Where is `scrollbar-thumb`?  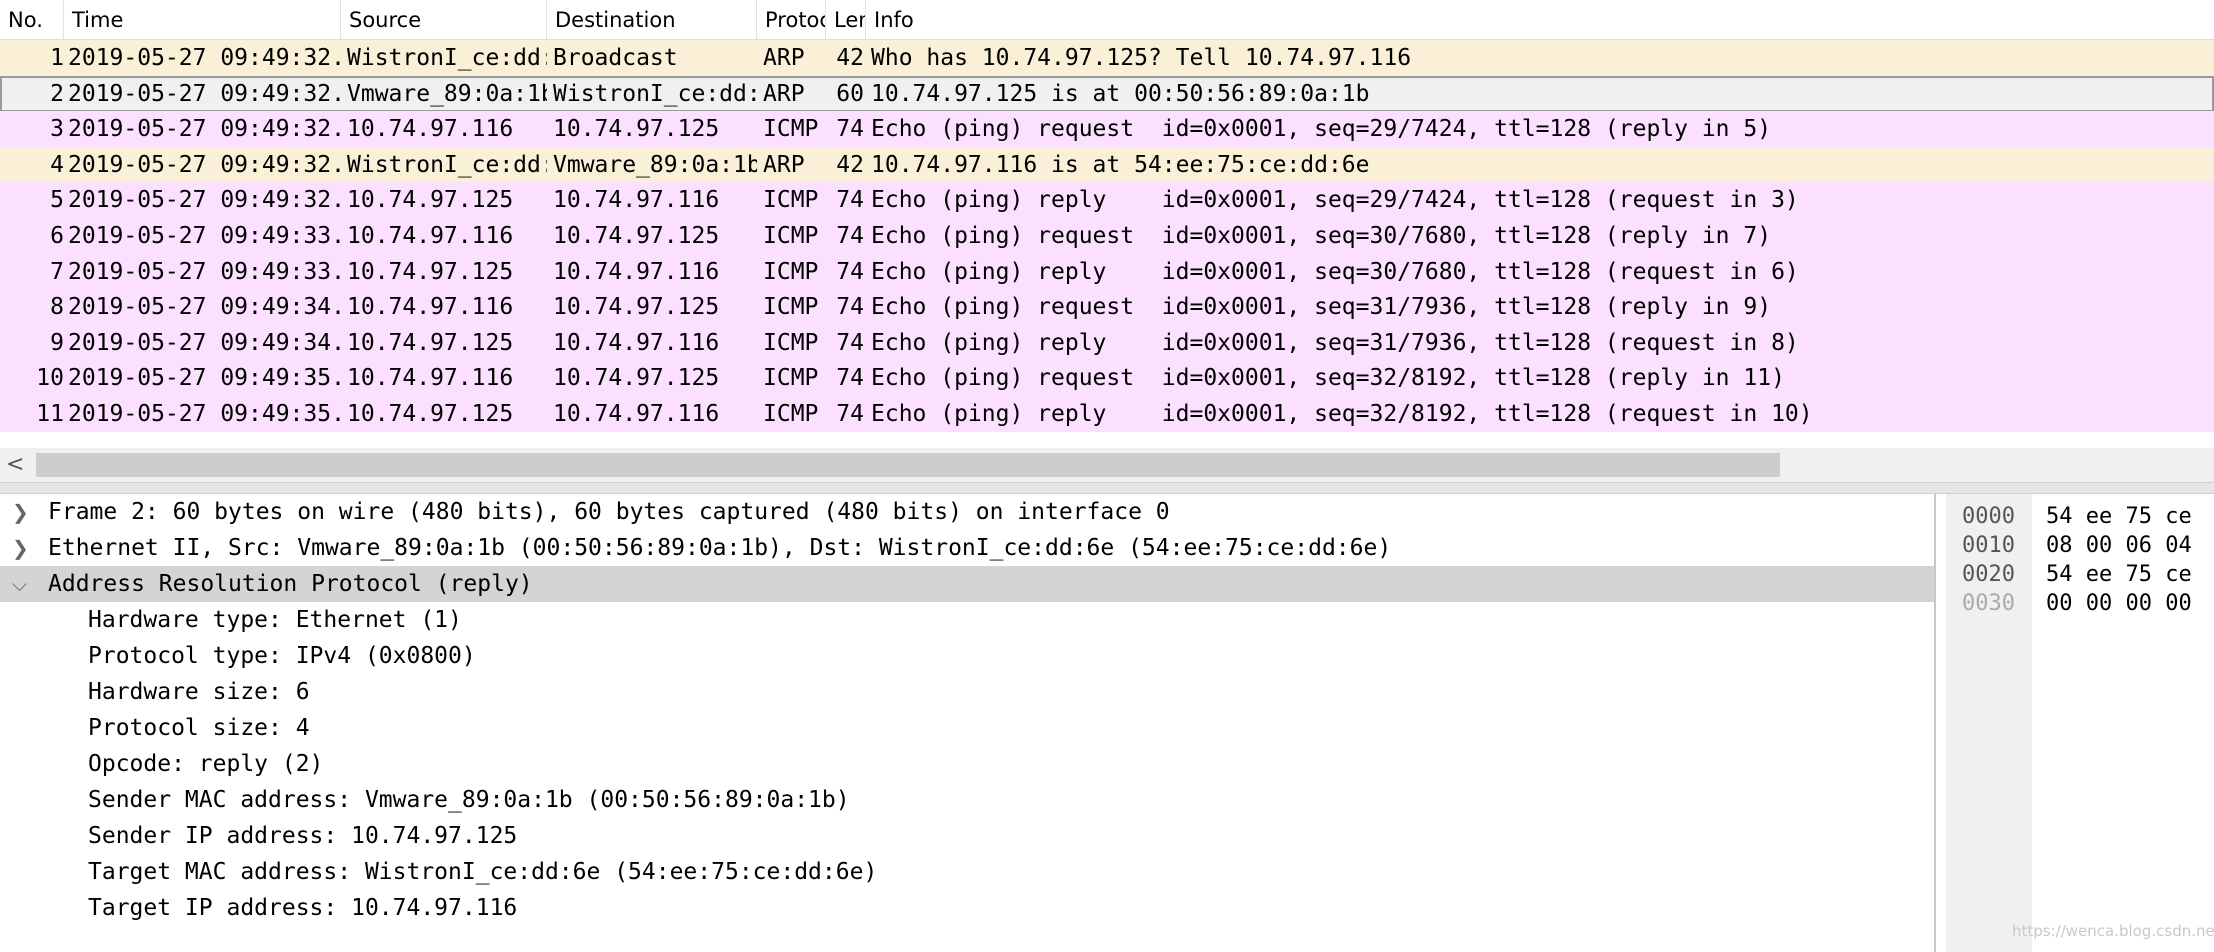 scrollbar-thumb is located at coordinates (908, 465).